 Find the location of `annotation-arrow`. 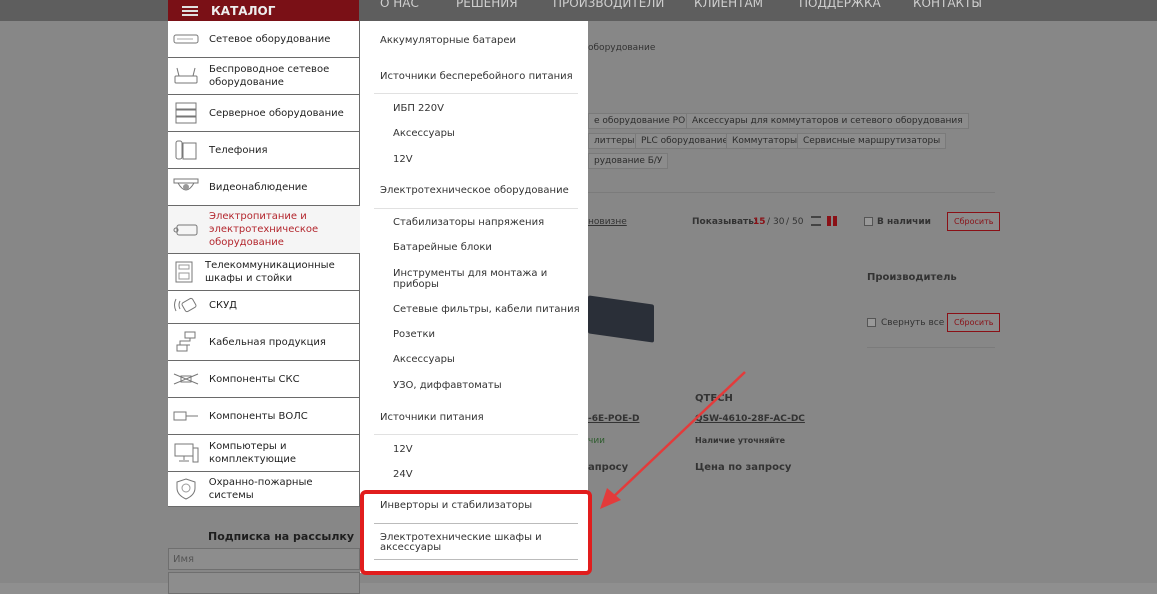

annotation-arrow is located at coordinates (673, 440).